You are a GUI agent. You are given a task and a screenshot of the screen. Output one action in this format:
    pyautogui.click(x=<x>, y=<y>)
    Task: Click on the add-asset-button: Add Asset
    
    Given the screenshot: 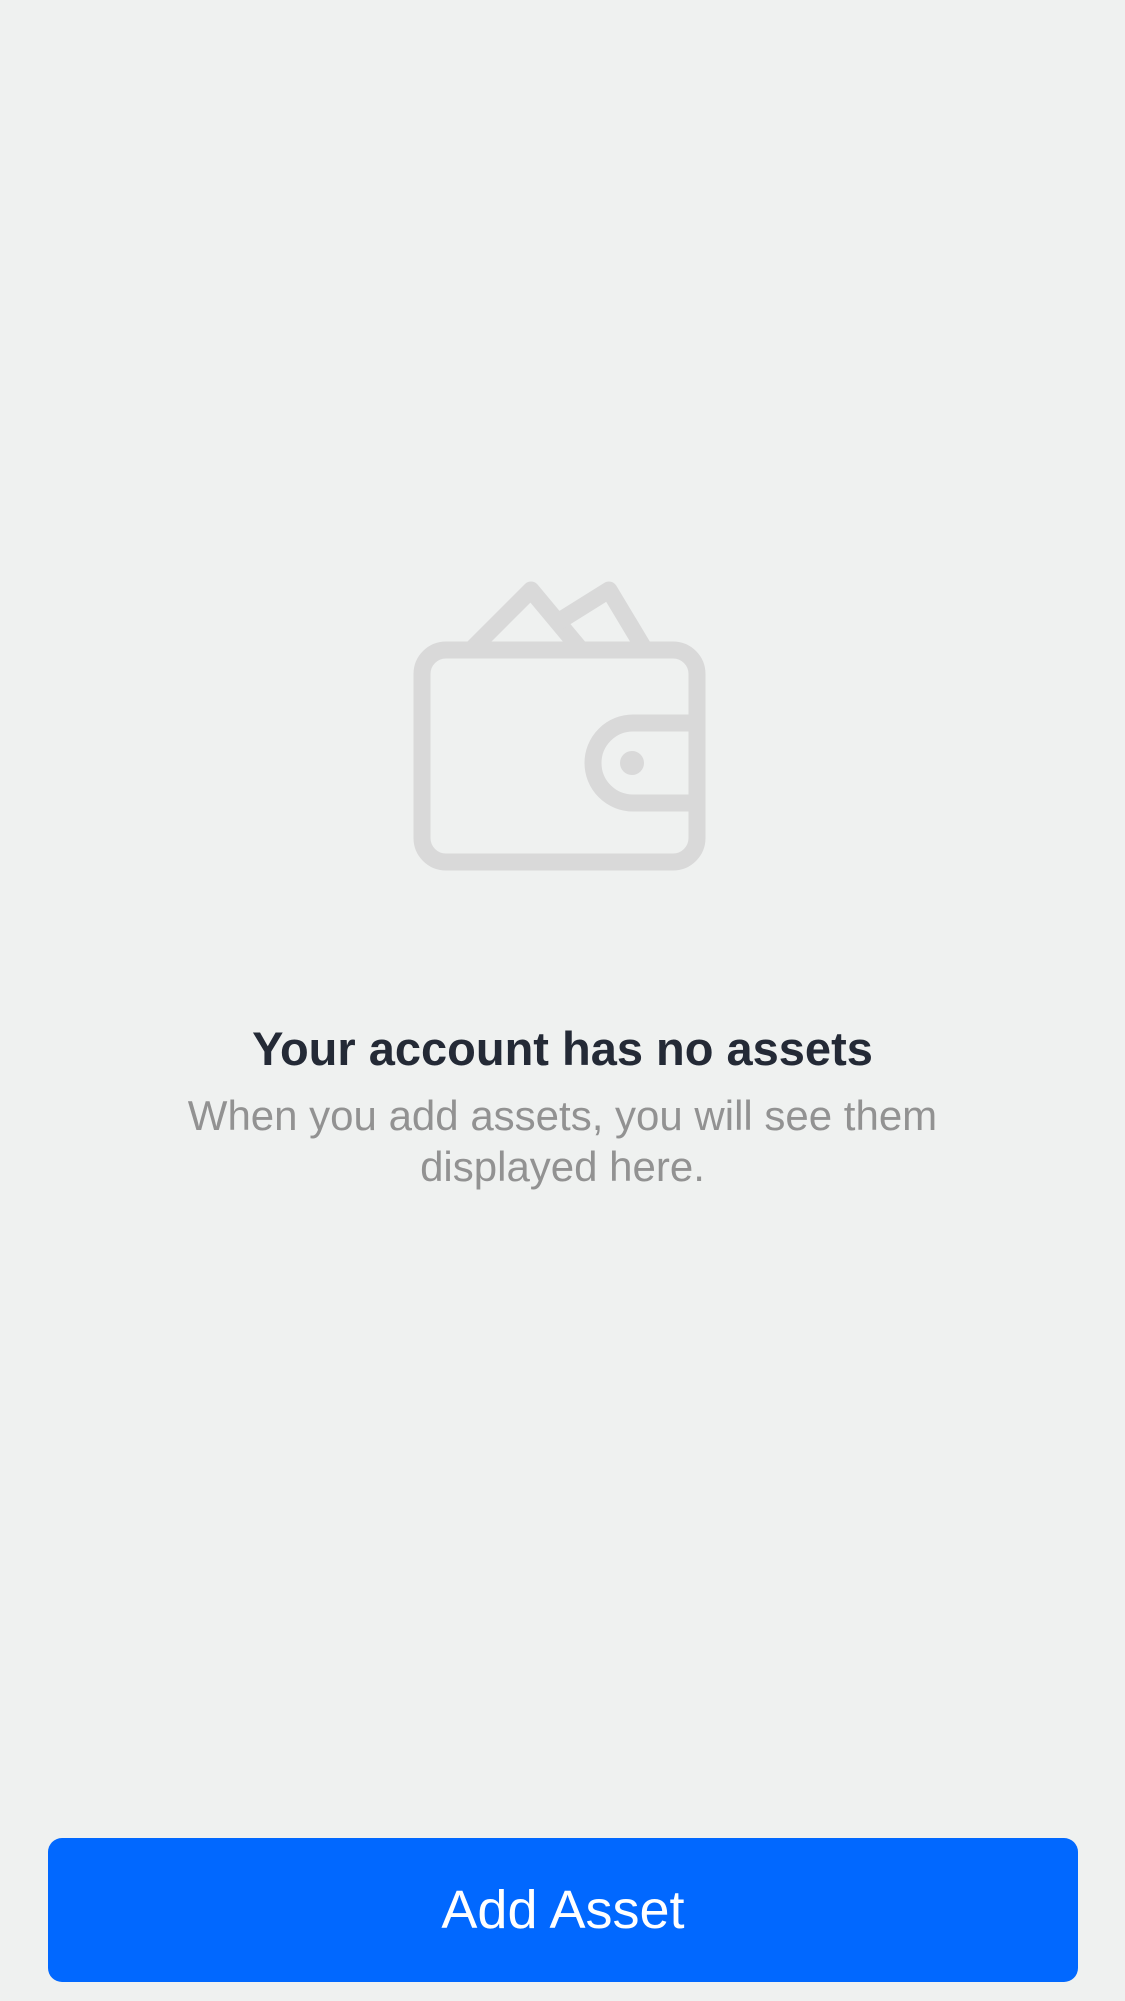 What is the action you would take?
    pyautogui.click(x=563, y=1910)
    